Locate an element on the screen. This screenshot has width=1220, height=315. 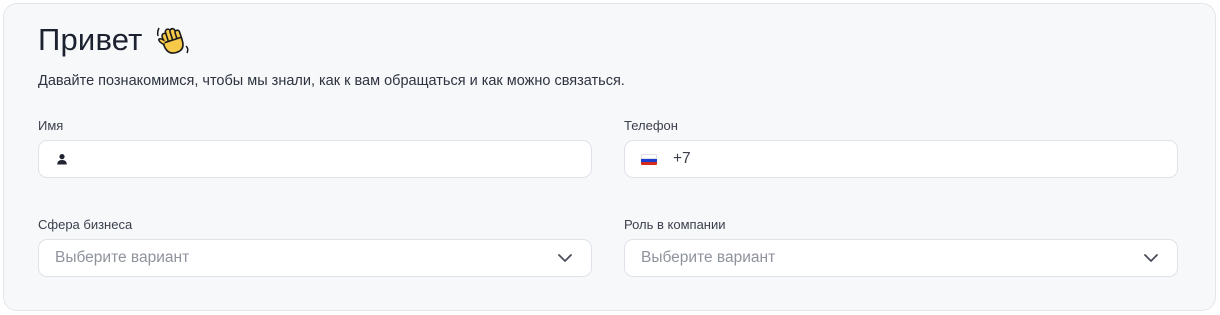
role-placeholder: Выберите вариант is located at coordinates (708, 257).